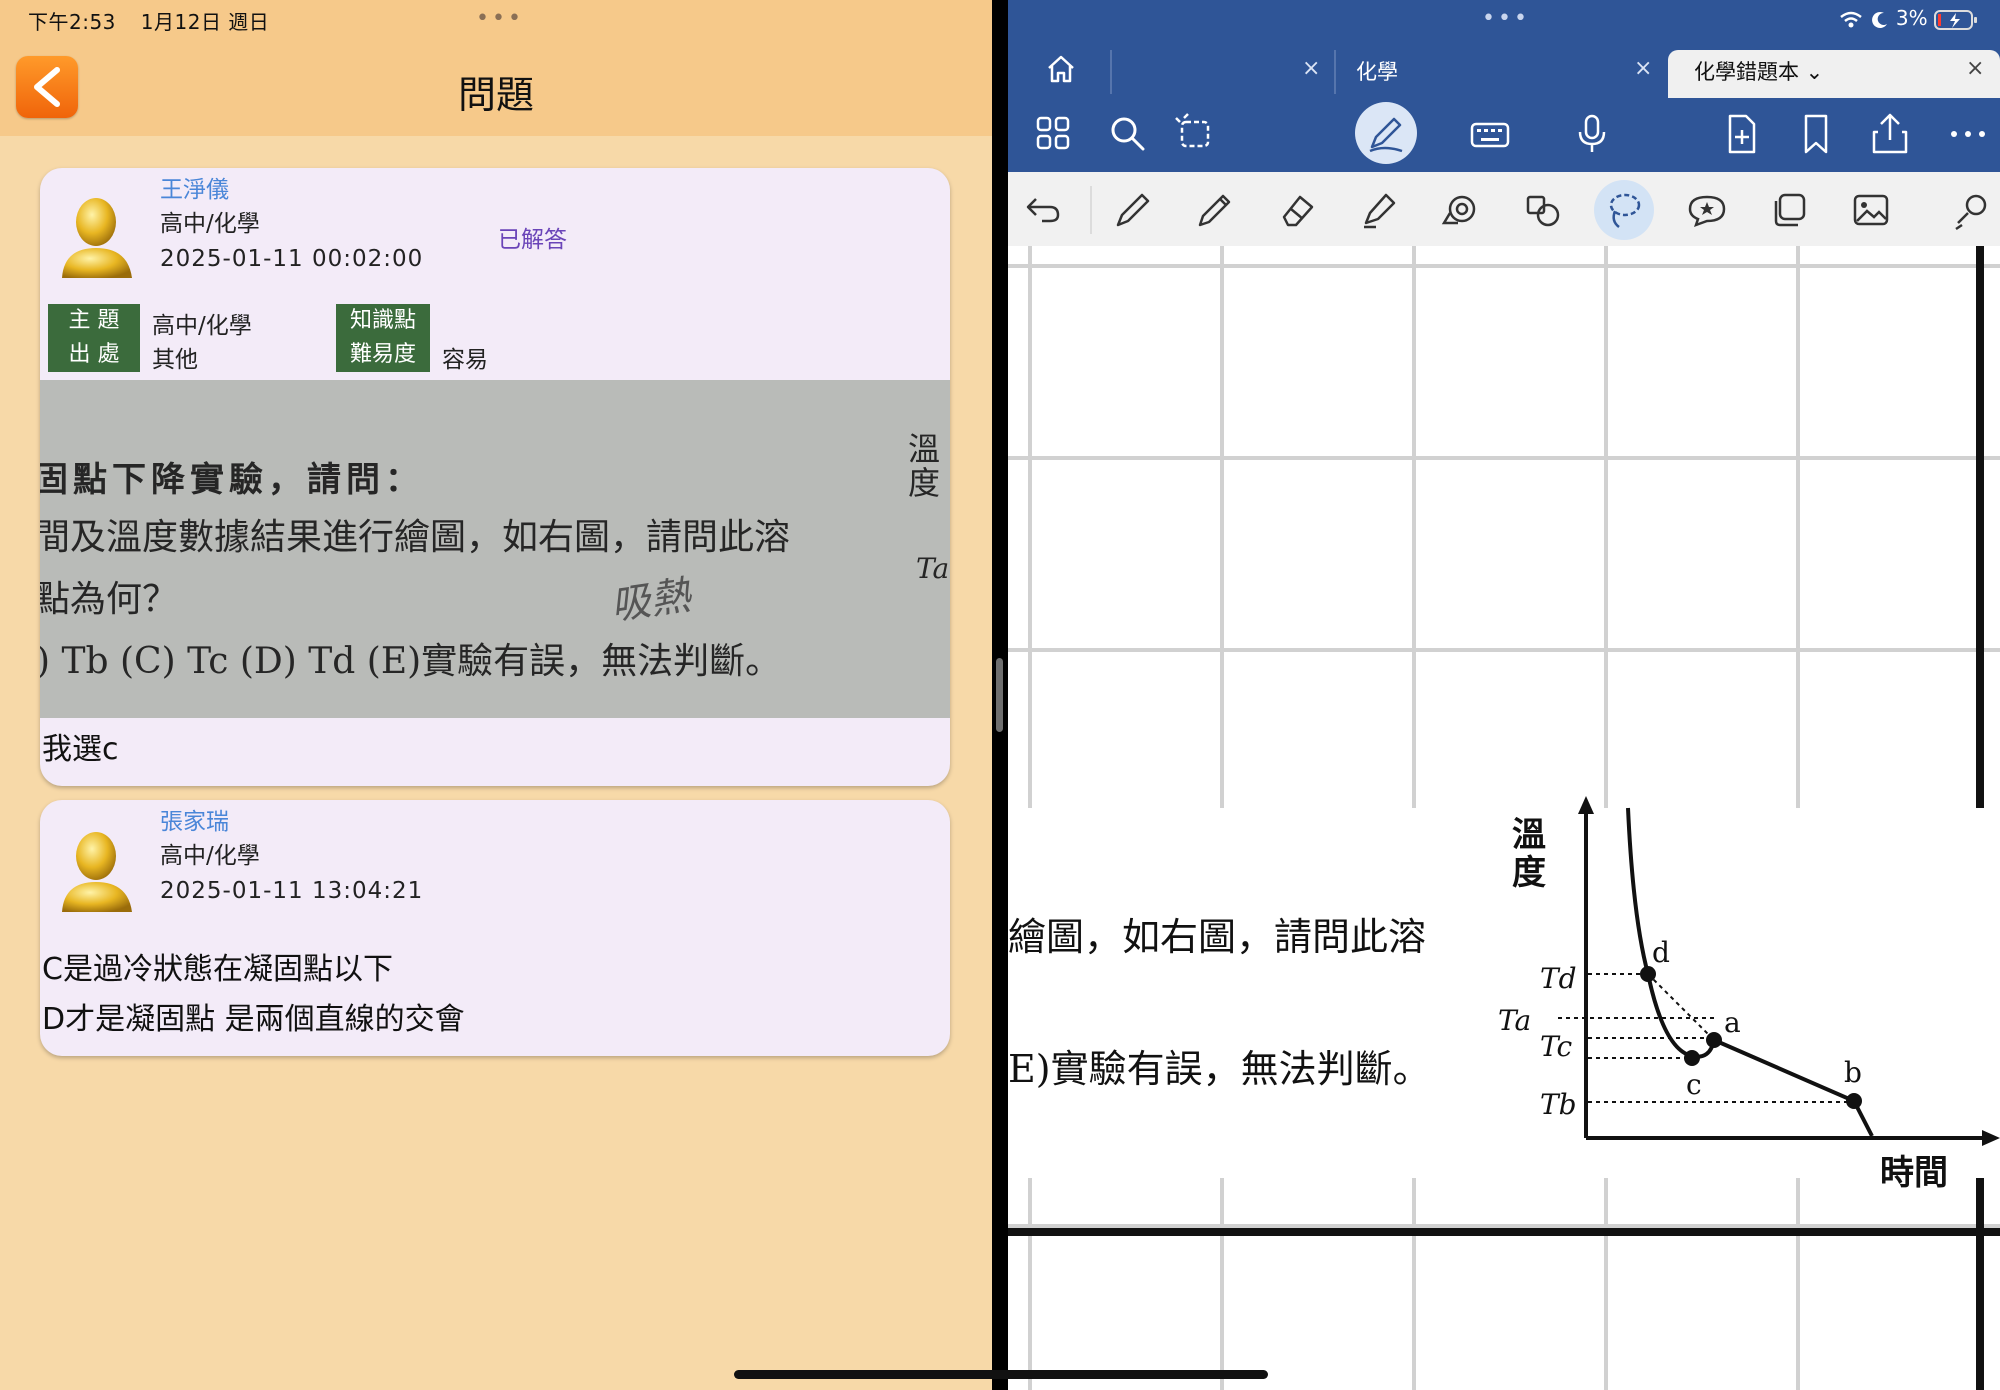 Image resolution: width=2000 pixels, height=1390 pixels. What do you see at coordinates (1377, 72) in the screenshot?
I see `tab-label: 化學` at bounding box center [1377, 72].